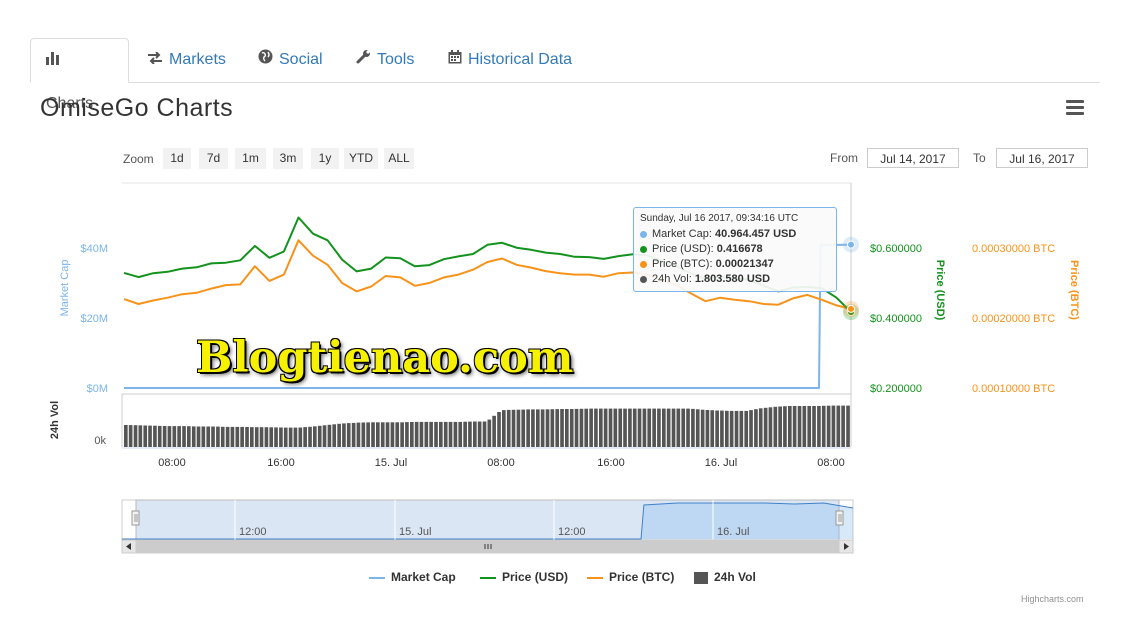 This screenshot has width=1144, height=624. I want to click on legend-label: Price (BTC), so click(642, 577).